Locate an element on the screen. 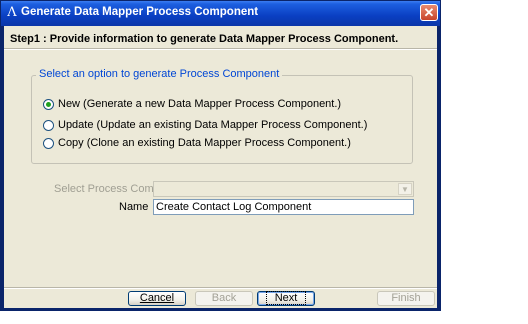  close-button: ✕ is located at coordinates (429, 12).